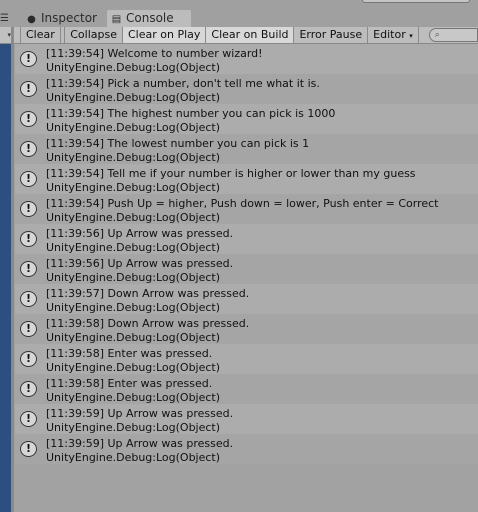 This screenshot has width=478, height=512. Describe the element at coordinates (5, 278) in the screenshot. I see `selection-highlight` at that location.